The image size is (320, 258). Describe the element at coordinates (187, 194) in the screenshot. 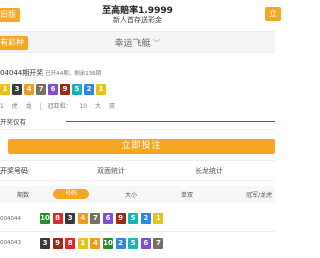

I see `filter-parity: 单双` at that location.